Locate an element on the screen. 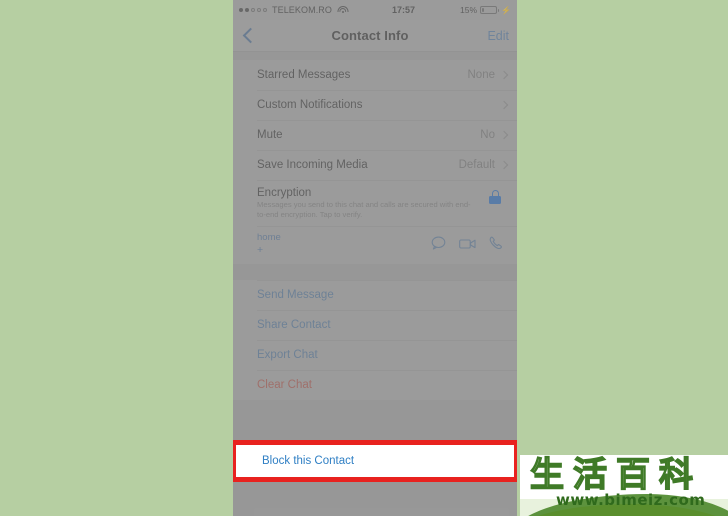  row-value: Default is located at coordinates (476, 165).